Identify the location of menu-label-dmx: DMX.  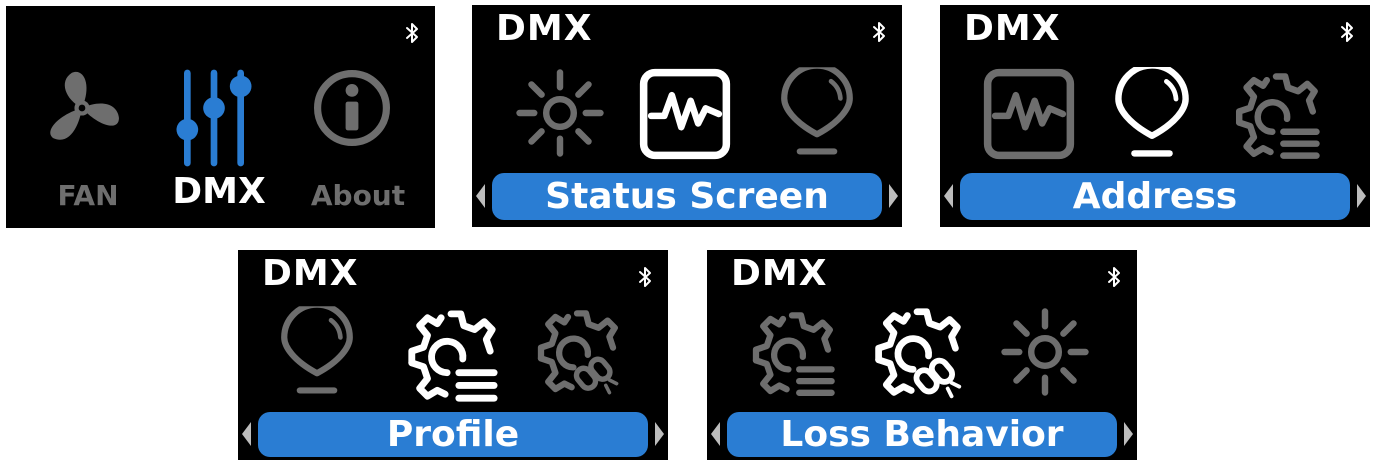
(219, 192).